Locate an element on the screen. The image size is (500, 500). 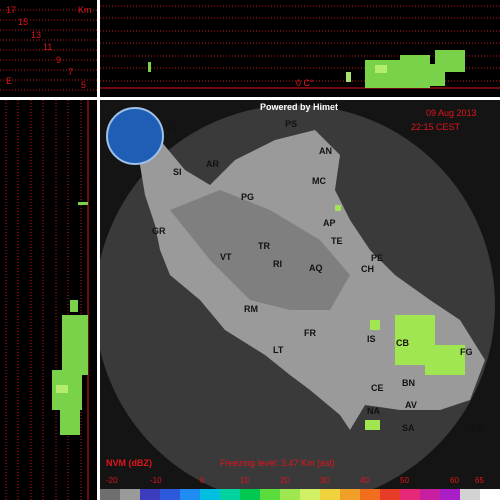
scale-tick: -20 is located at coordinates (112, 480).